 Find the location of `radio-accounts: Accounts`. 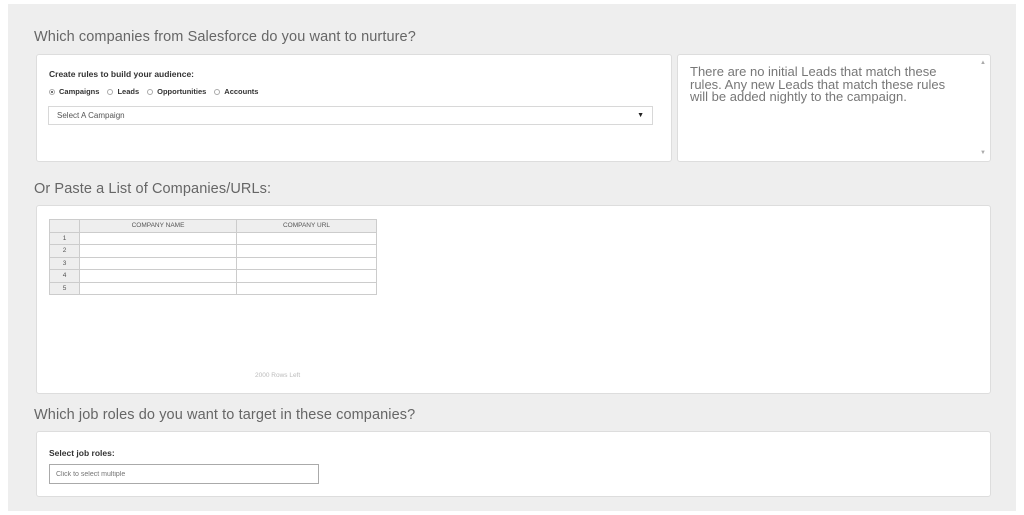

radio-accounts: Accounts is located at coordinates (236, 91).